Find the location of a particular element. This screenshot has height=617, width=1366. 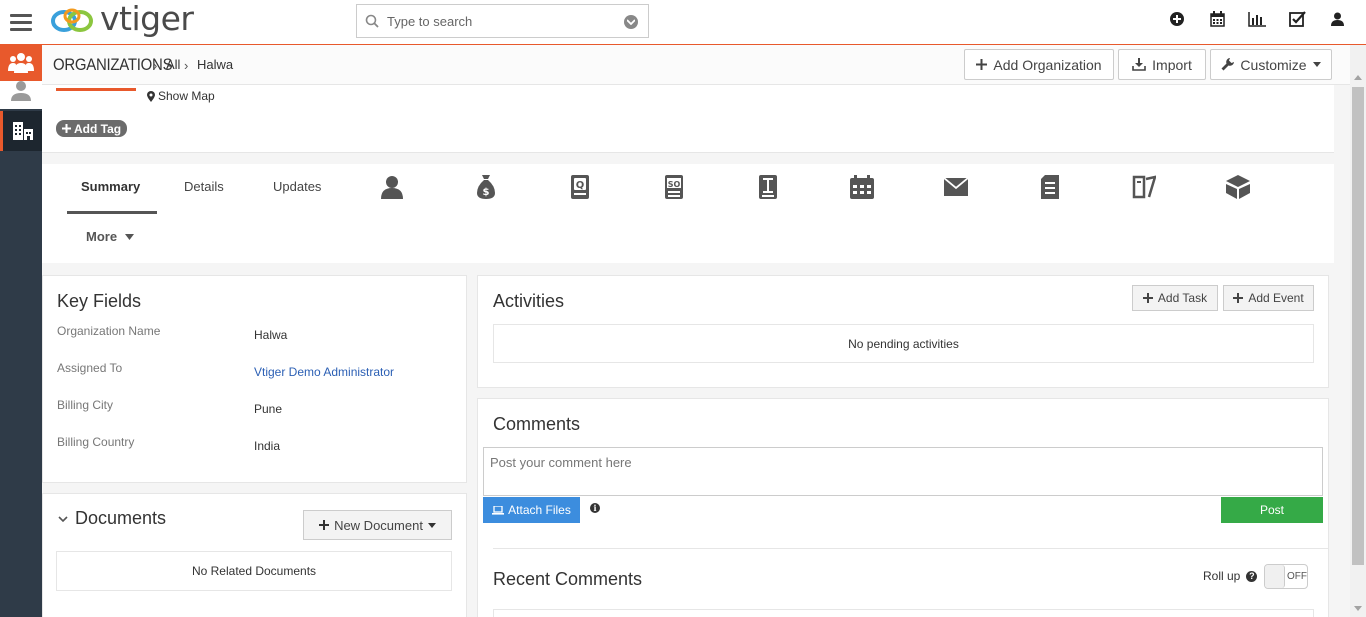

scroll-thumb is located at coordinates (1358, 326).